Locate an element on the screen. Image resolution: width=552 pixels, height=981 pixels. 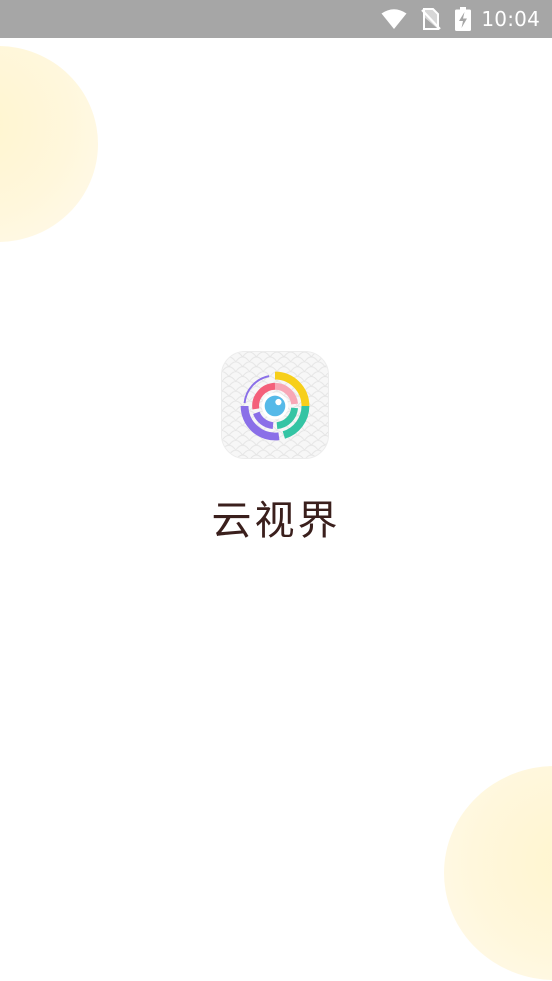
wifi-icon is located at coordinates (394, 19).